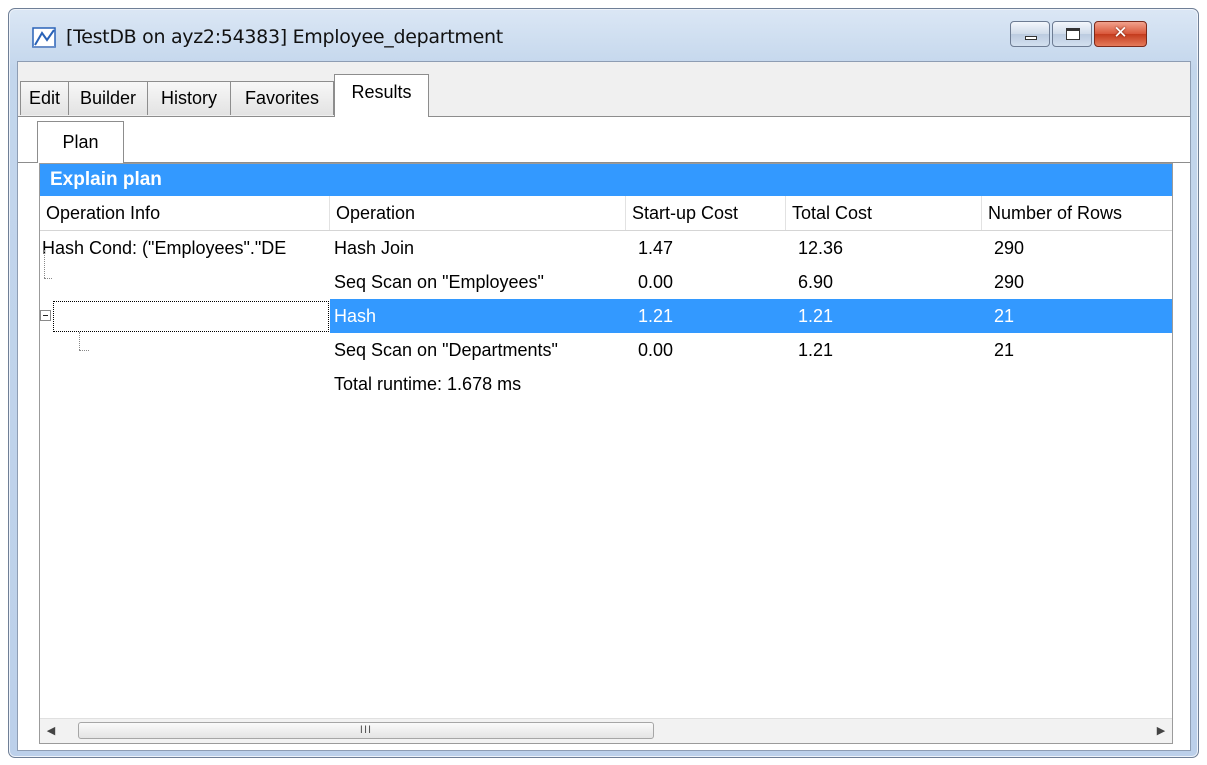 This screenshot has height=765, width=1207. I want to click on table-row: Total runtime: 1.678 ms, so click(606, 384).